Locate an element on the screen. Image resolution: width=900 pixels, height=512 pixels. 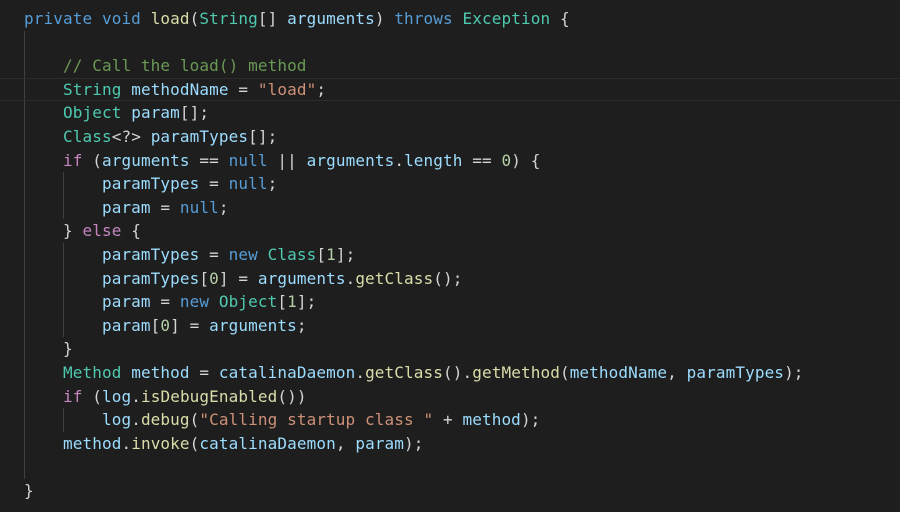
code-line: paramTypes = new Class[1]; is located at coordinates (450, 255).